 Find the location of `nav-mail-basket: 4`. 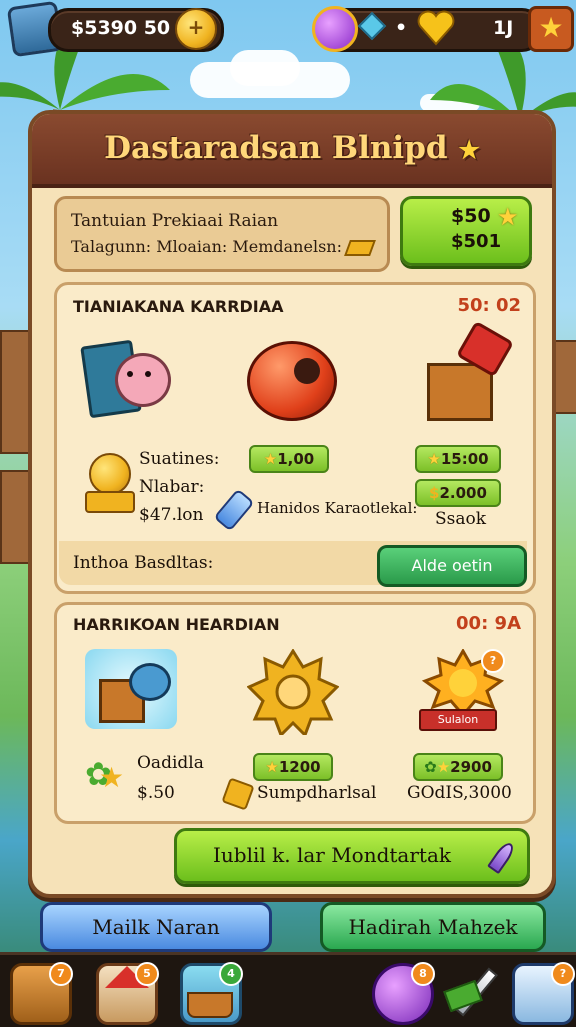

nav-mail-basket: 4 is located at coordinates (211, 993).